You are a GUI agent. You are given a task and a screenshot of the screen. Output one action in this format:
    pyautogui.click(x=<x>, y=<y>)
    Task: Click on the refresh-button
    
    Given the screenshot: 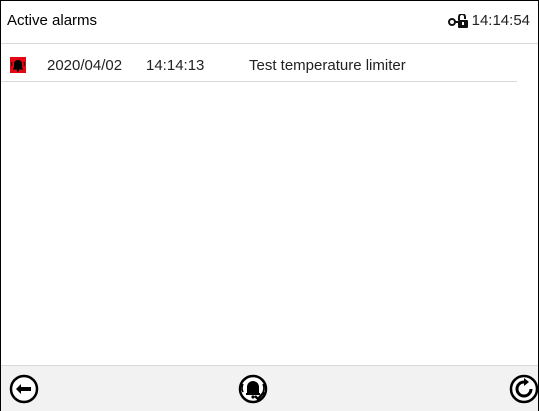 What is the action you would take?
    pyautogui.click(x=524, y=389)
    